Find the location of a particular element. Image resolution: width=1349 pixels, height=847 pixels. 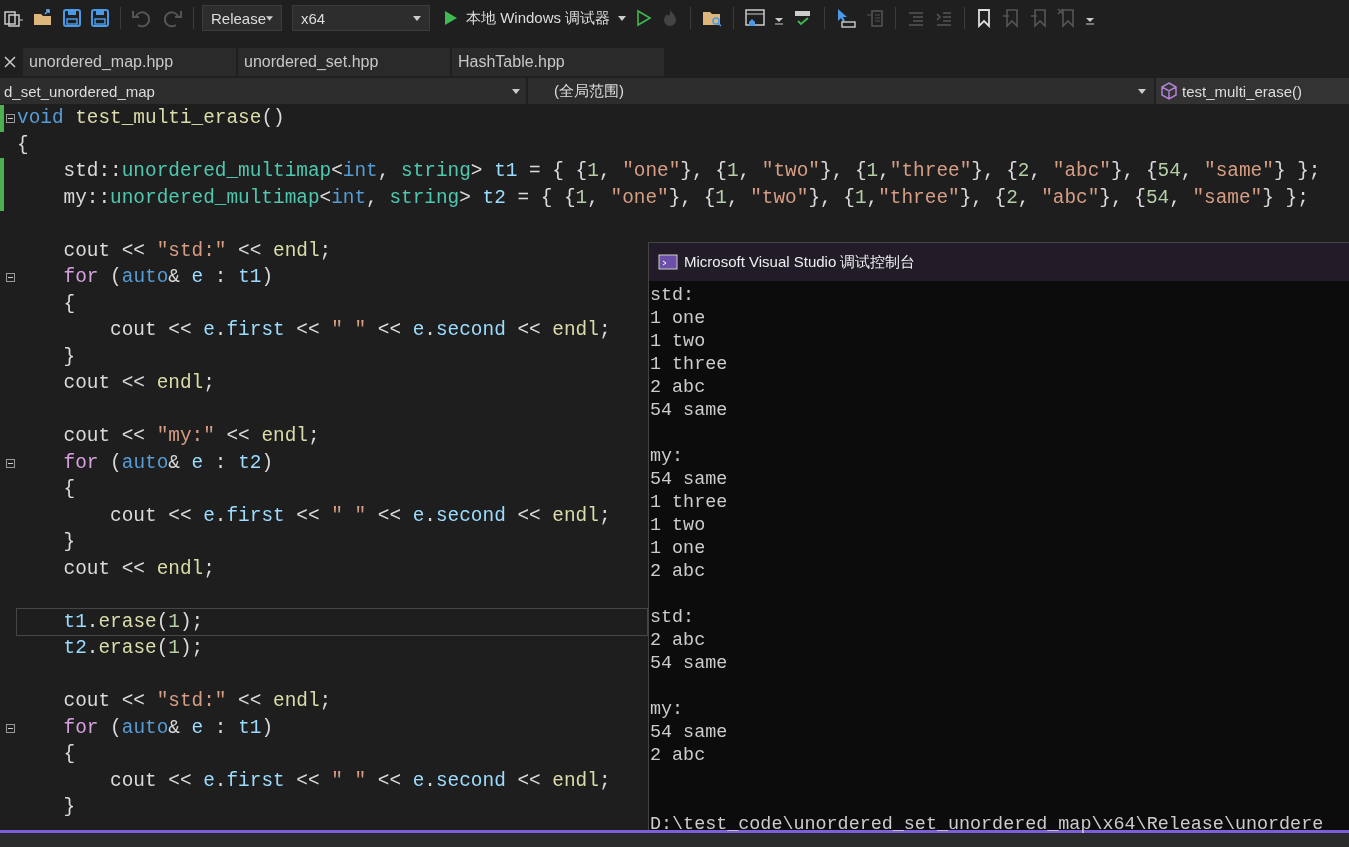

configuration-dropdown: Release is located at coordinates (242, 18).